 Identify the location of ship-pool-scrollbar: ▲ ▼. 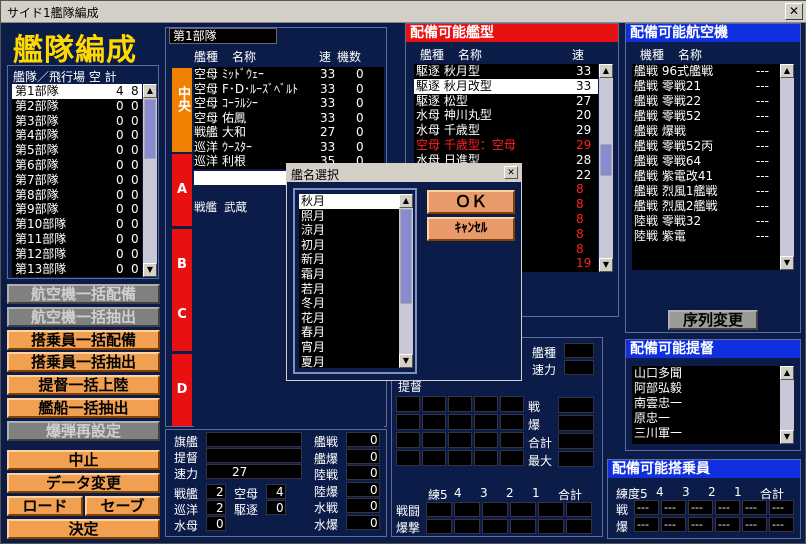
(606, 168).